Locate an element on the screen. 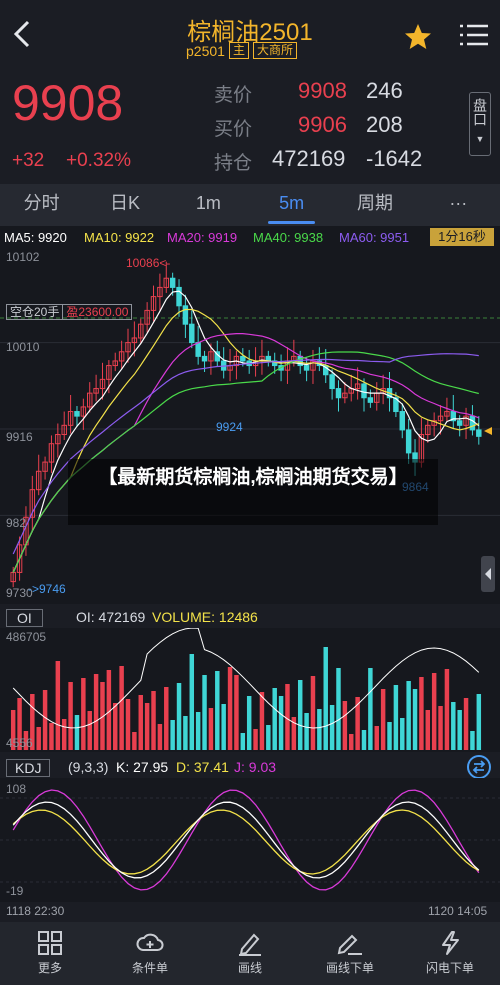  more-button: 更多 is located at coordinates (50, 953).